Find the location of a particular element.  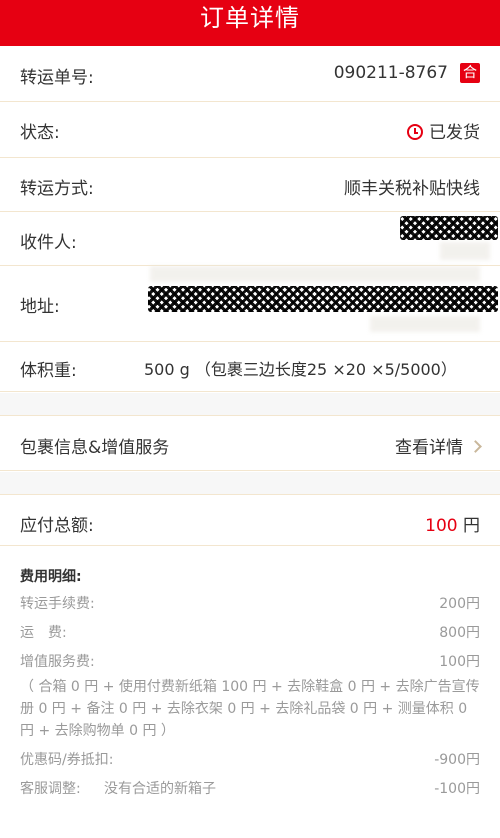

address-redacted is located at coordinates (323, 299).